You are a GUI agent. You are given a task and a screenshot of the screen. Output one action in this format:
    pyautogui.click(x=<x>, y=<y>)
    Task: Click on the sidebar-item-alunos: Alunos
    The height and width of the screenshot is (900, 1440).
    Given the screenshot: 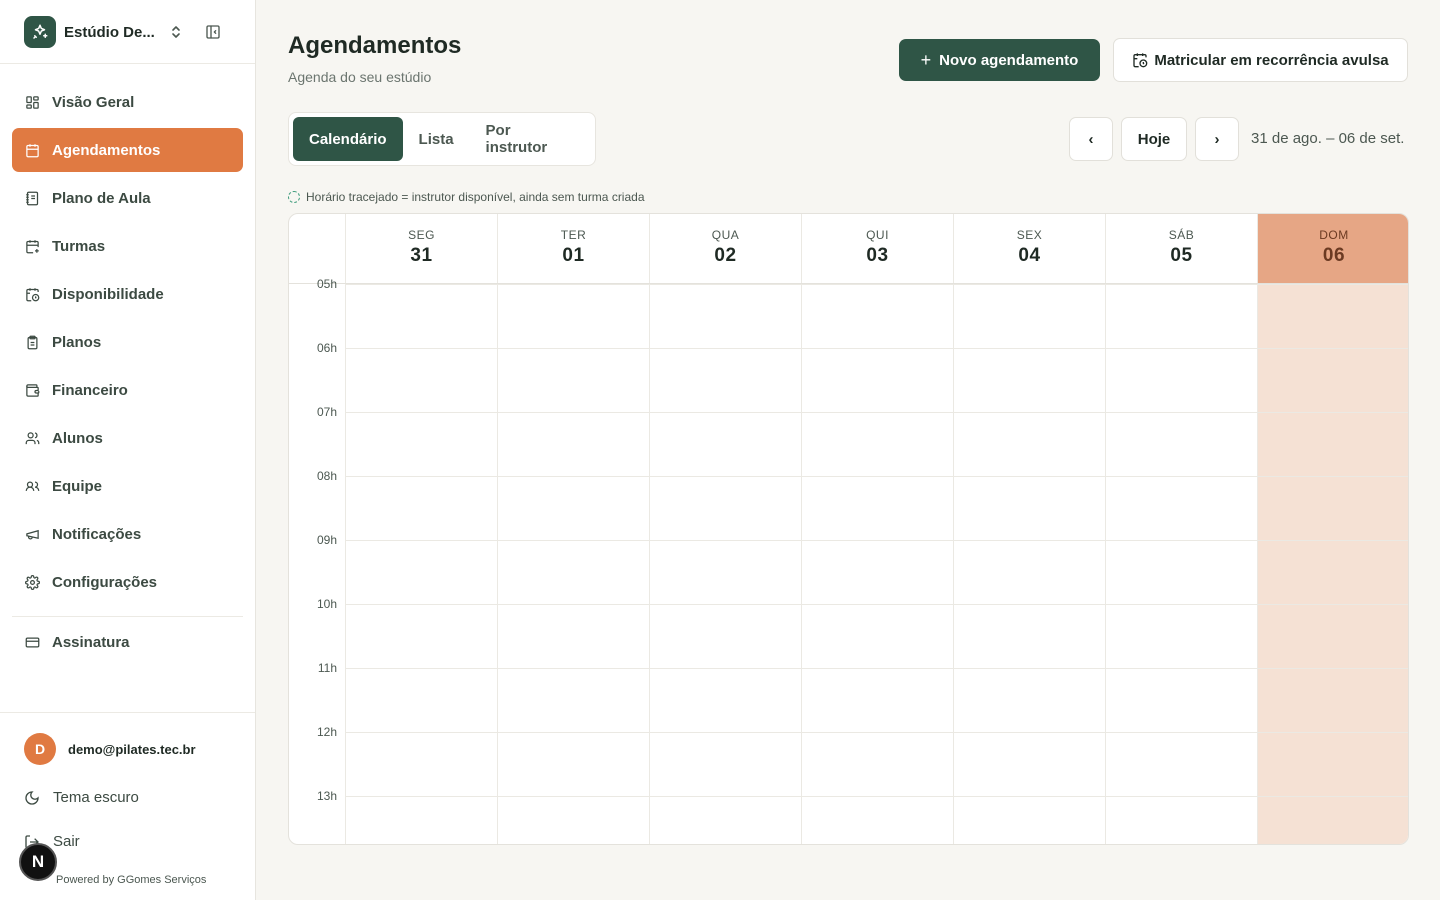 What is the action you would take?
    pyautogui.click(x=127, y=438)
    